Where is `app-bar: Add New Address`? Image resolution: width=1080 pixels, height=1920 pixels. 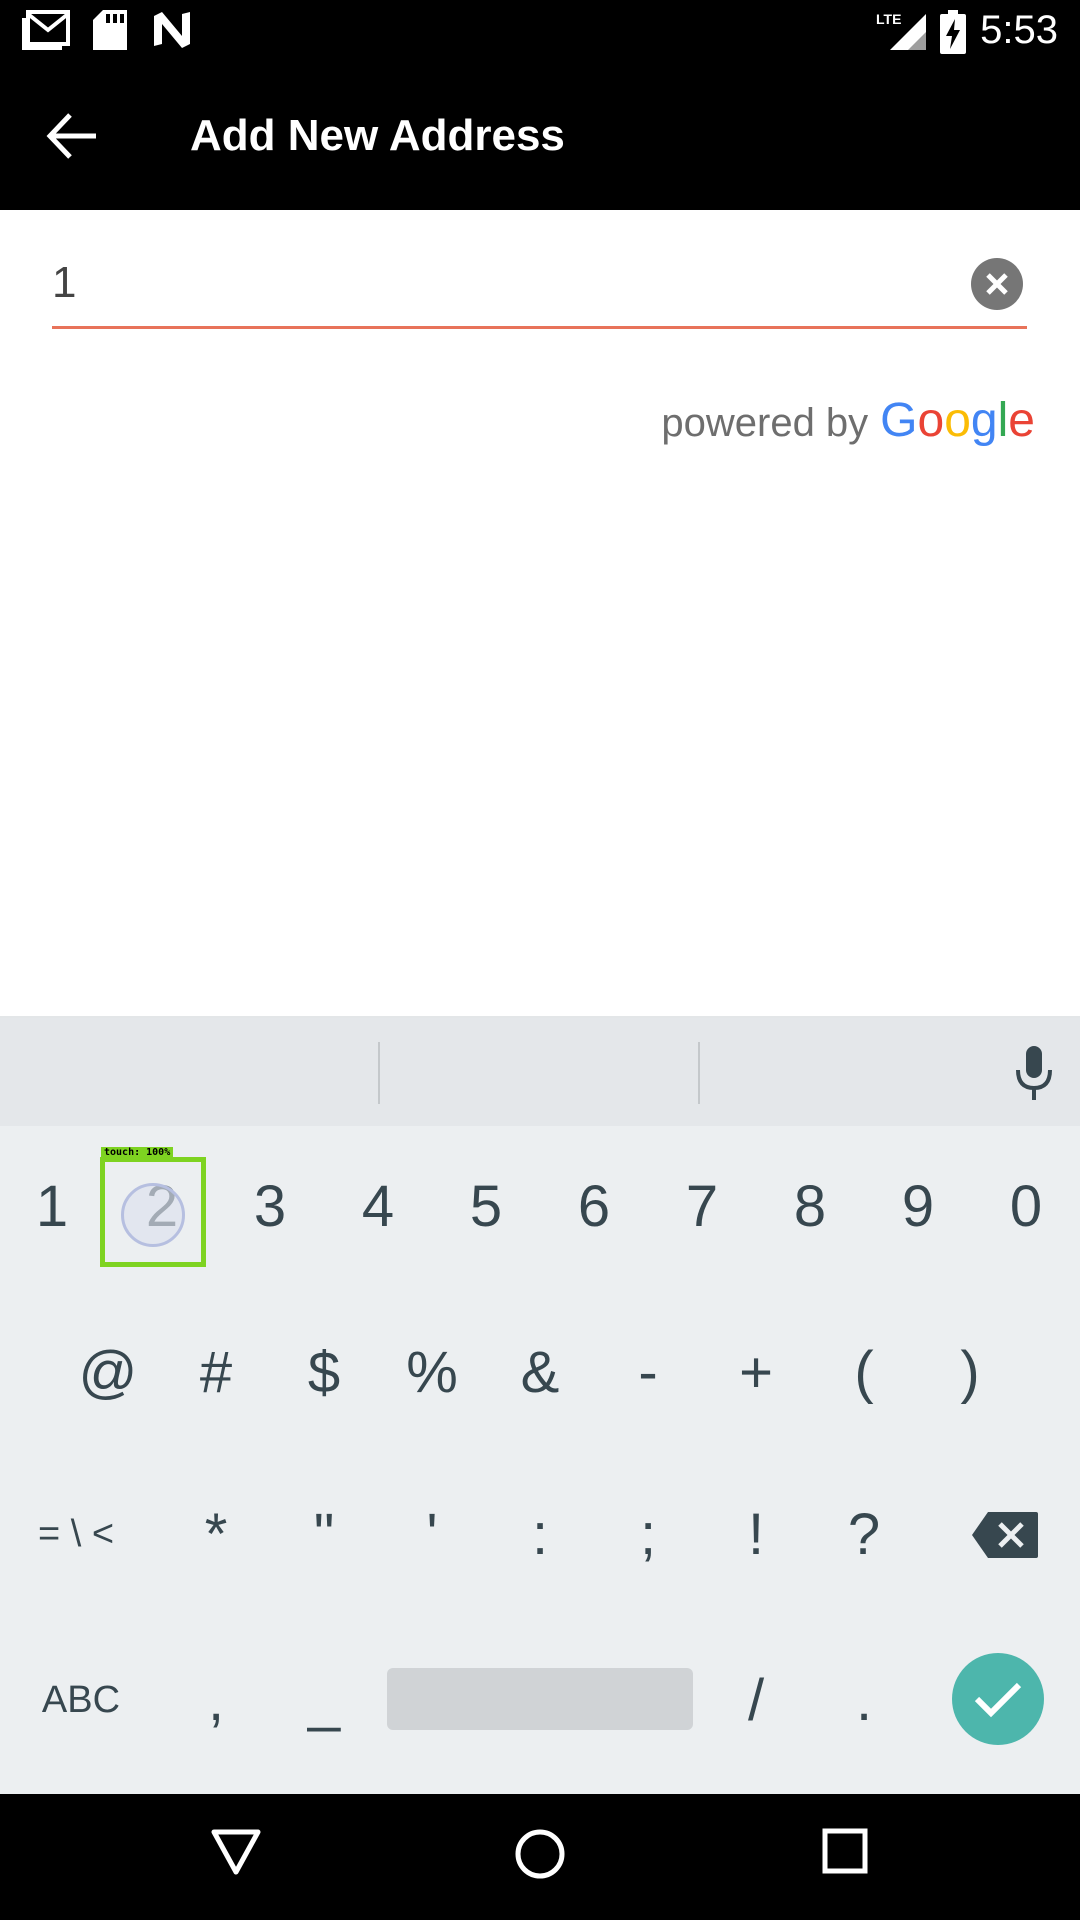
app-bar: Add New Address is located at coordinates (540, 136).